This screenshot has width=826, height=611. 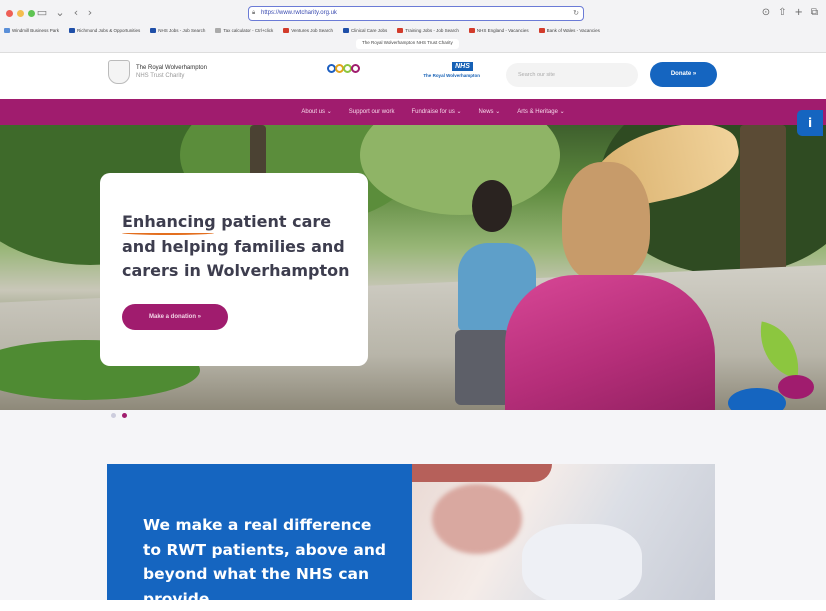 What do you see at coordinates (790, 12) in the screenshot?
I see `toolbar-right: ⊙ ⇧ + ⧉` at bounding box center [790, 12].